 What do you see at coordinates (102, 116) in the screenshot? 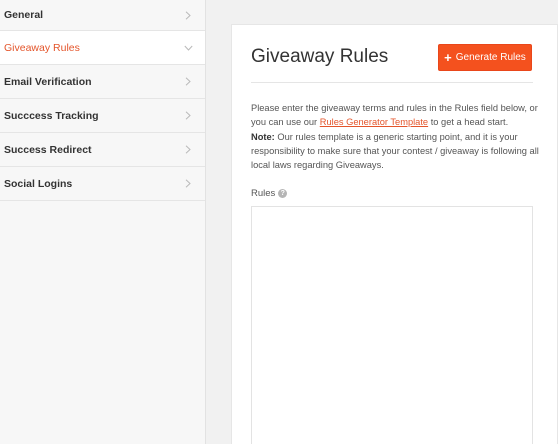
I see `sidebar-item-success-tracking: Succcess Tracking` at bounding box center [102, 116].